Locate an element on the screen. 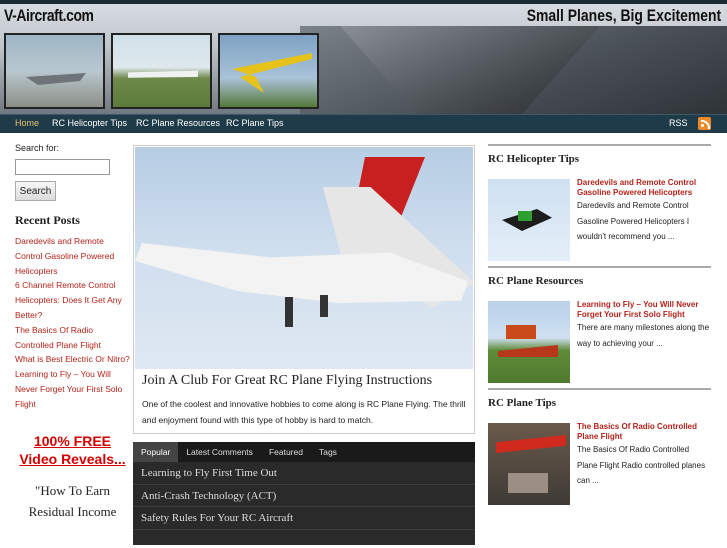  list-item: Anti-Crash Technology (ACT) is located at coordinates (304, 496).